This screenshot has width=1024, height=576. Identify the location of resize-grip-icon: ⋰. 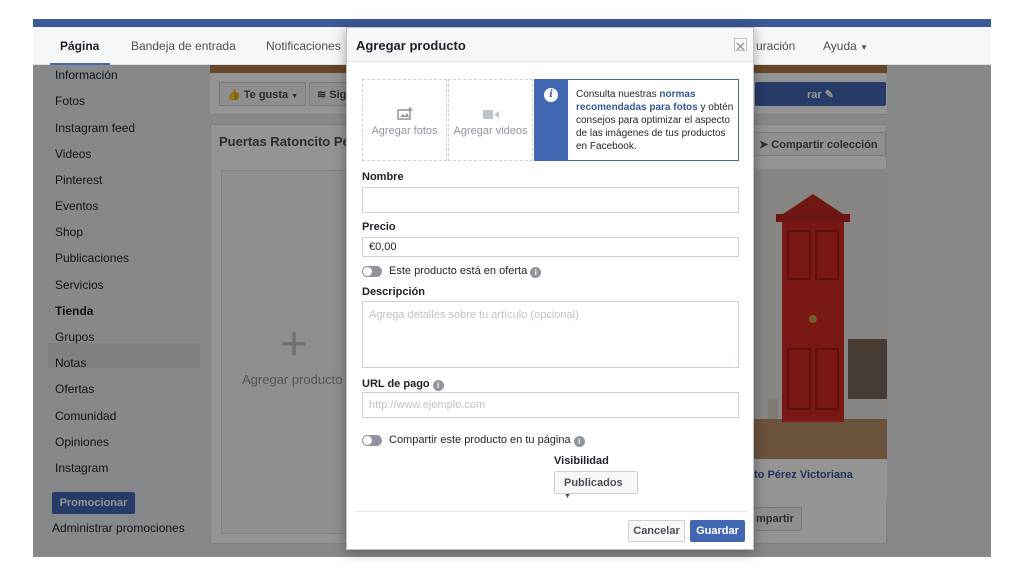
(731, 360).